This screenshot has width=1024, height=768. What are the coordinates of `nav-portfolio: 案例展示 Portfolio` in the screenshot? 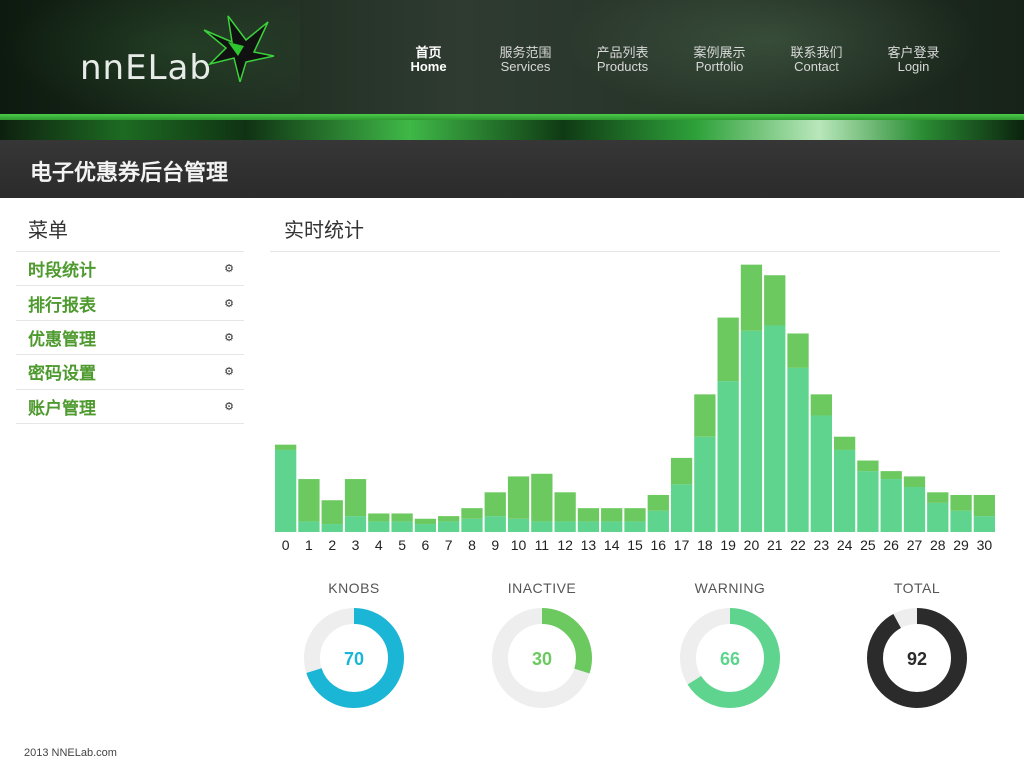 It's located at (719, 60).